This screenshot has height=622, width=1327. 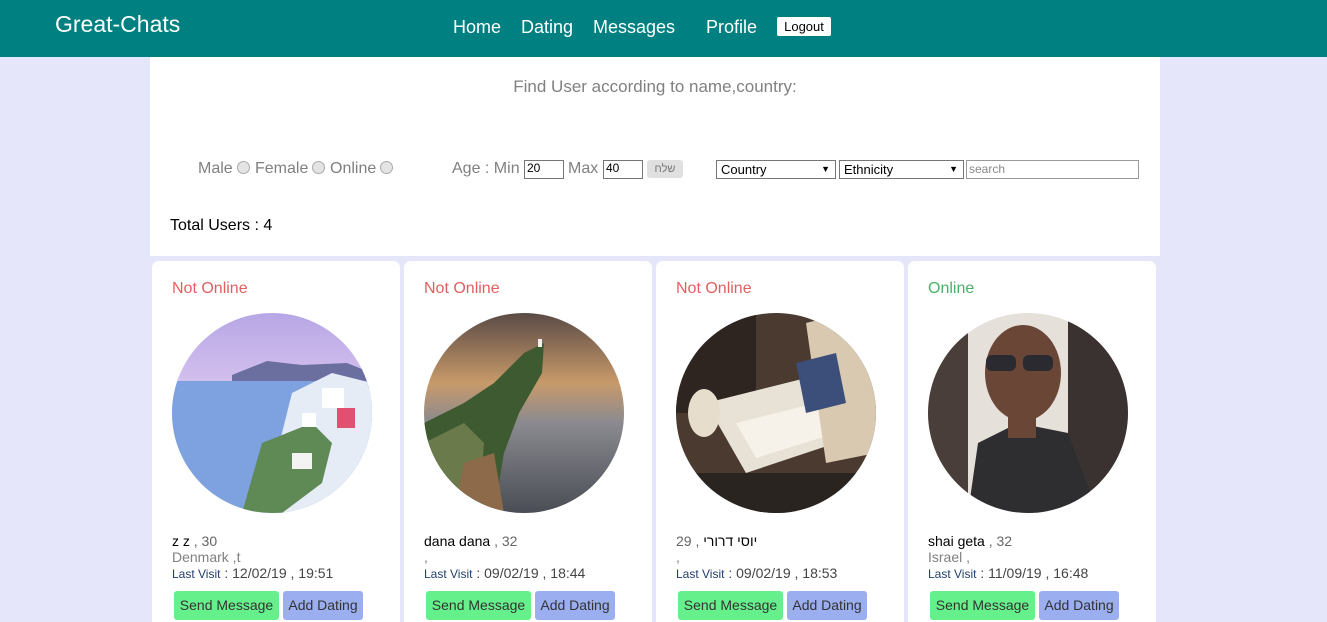 What do you see at coordinates (901, 169) in the screenshot?
I see `ethnicity-select: Ethnicity ▼` at bounding box center [901, 169].